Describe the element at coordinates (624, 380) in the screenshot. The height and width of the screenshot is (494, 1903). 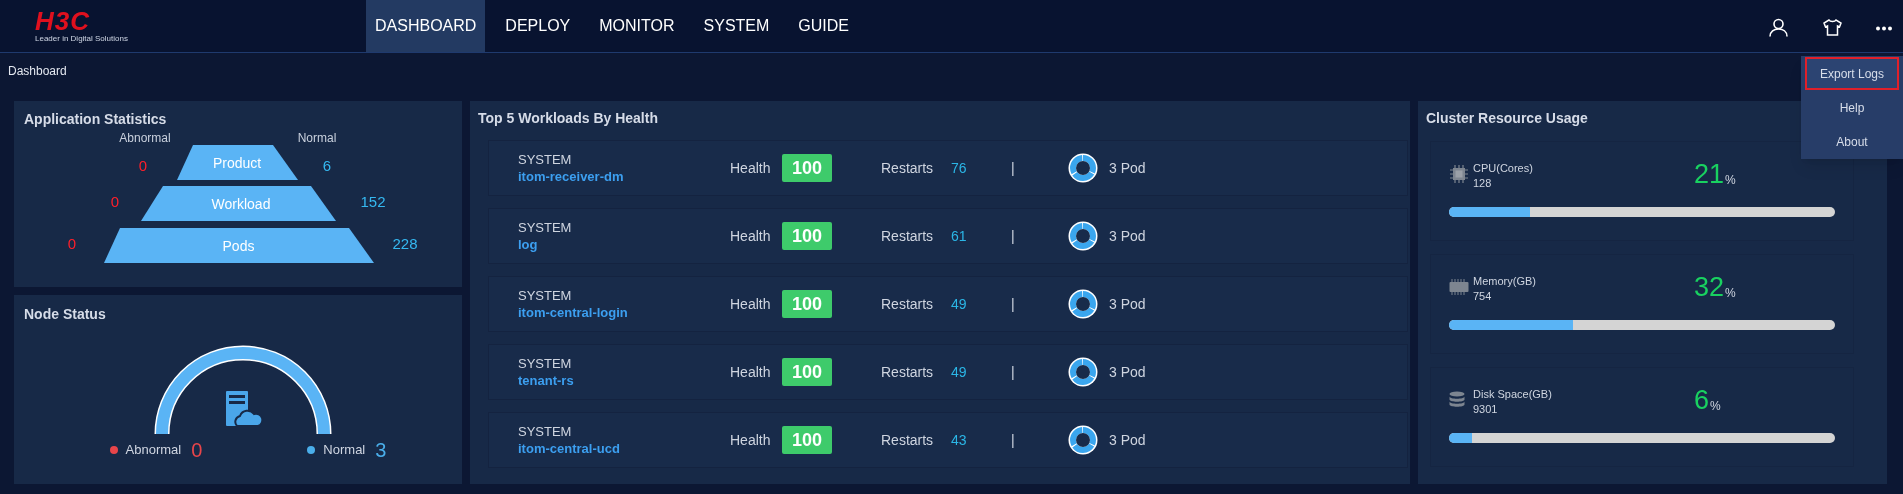
I see `workload-name: tenant-rs` at that location.